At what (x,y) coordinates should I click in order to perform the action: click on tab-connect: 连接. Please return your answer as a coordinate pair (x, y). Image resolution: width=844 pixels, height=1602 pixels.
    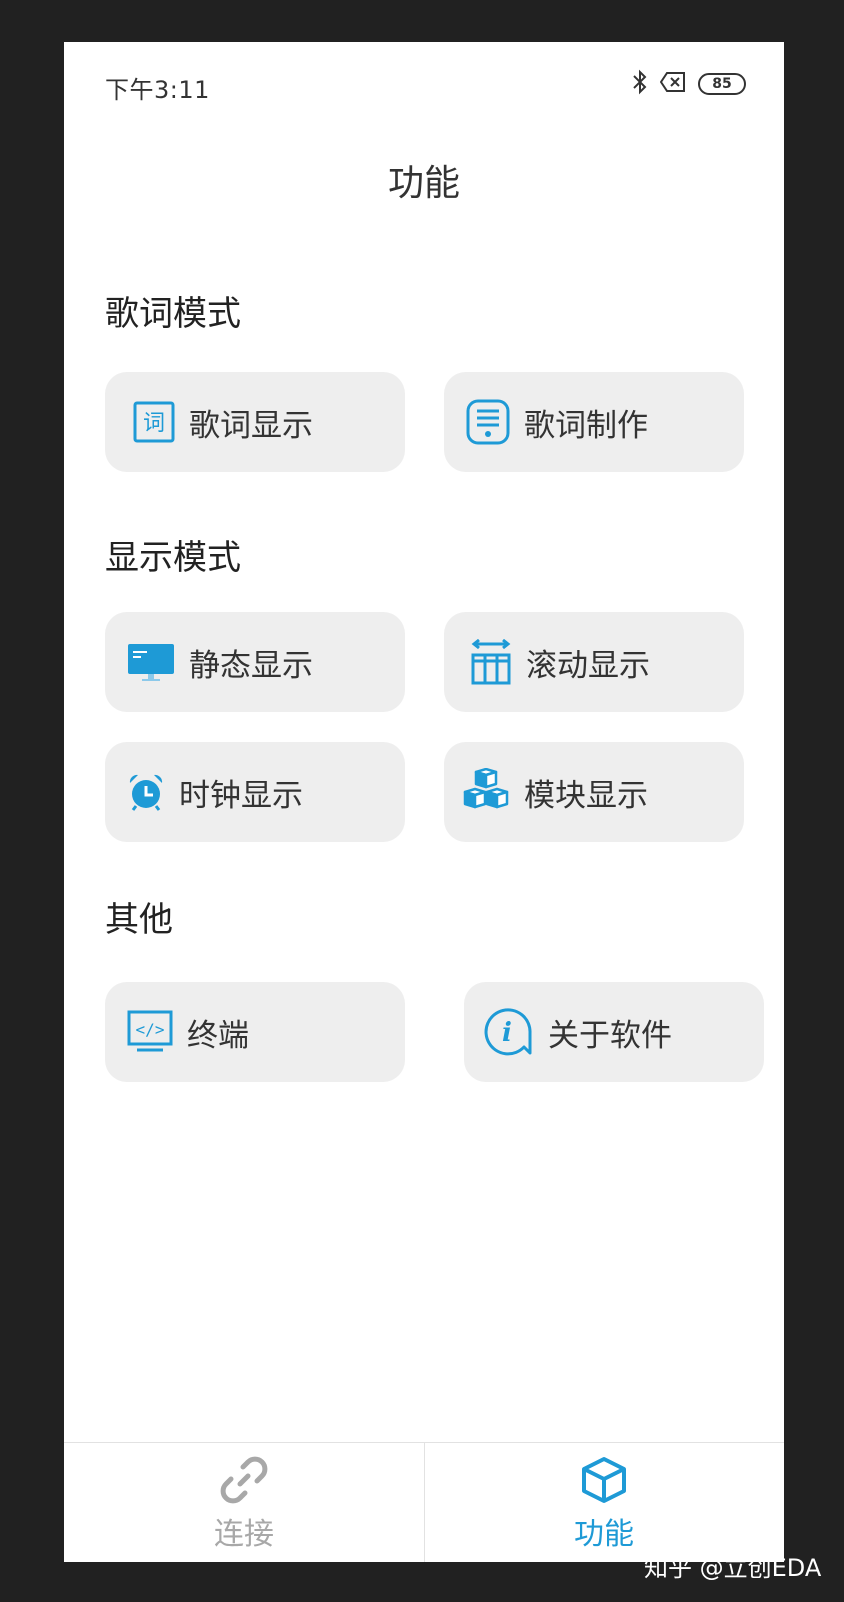
    Looking at the image, I should click on (244, 1502).